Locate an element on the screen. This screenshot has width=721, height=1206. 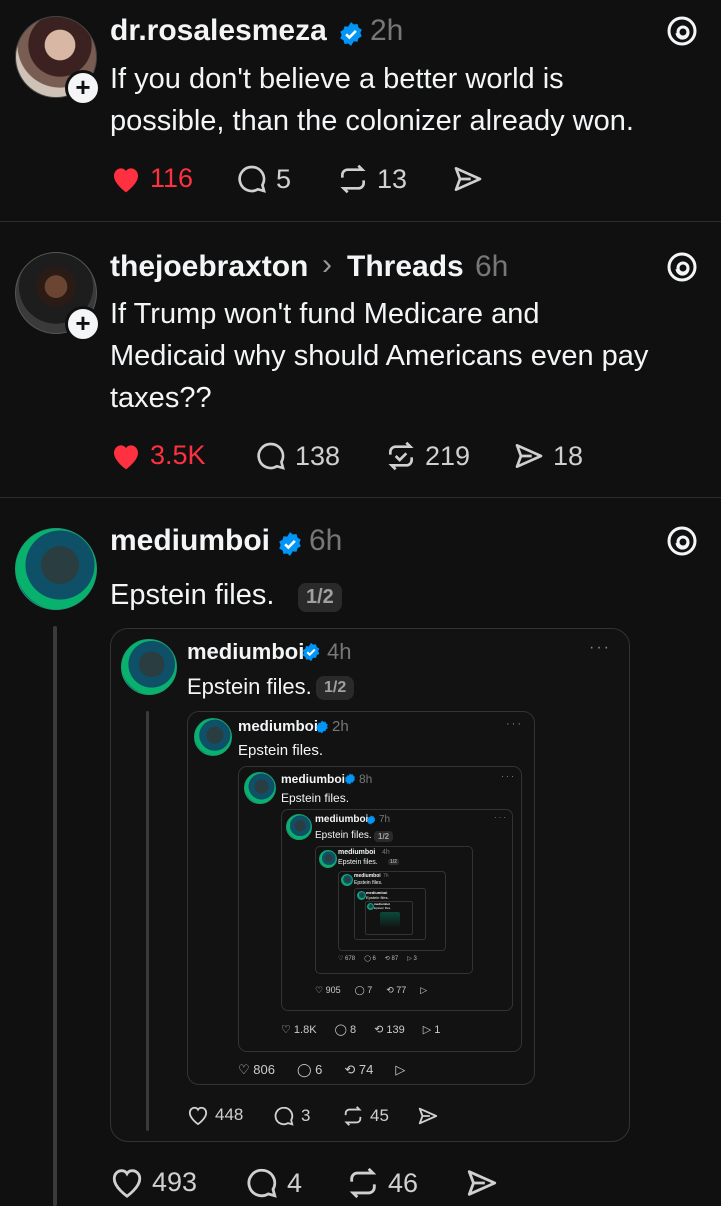
username: thejoebraxton is located at coordinates (209, 267).